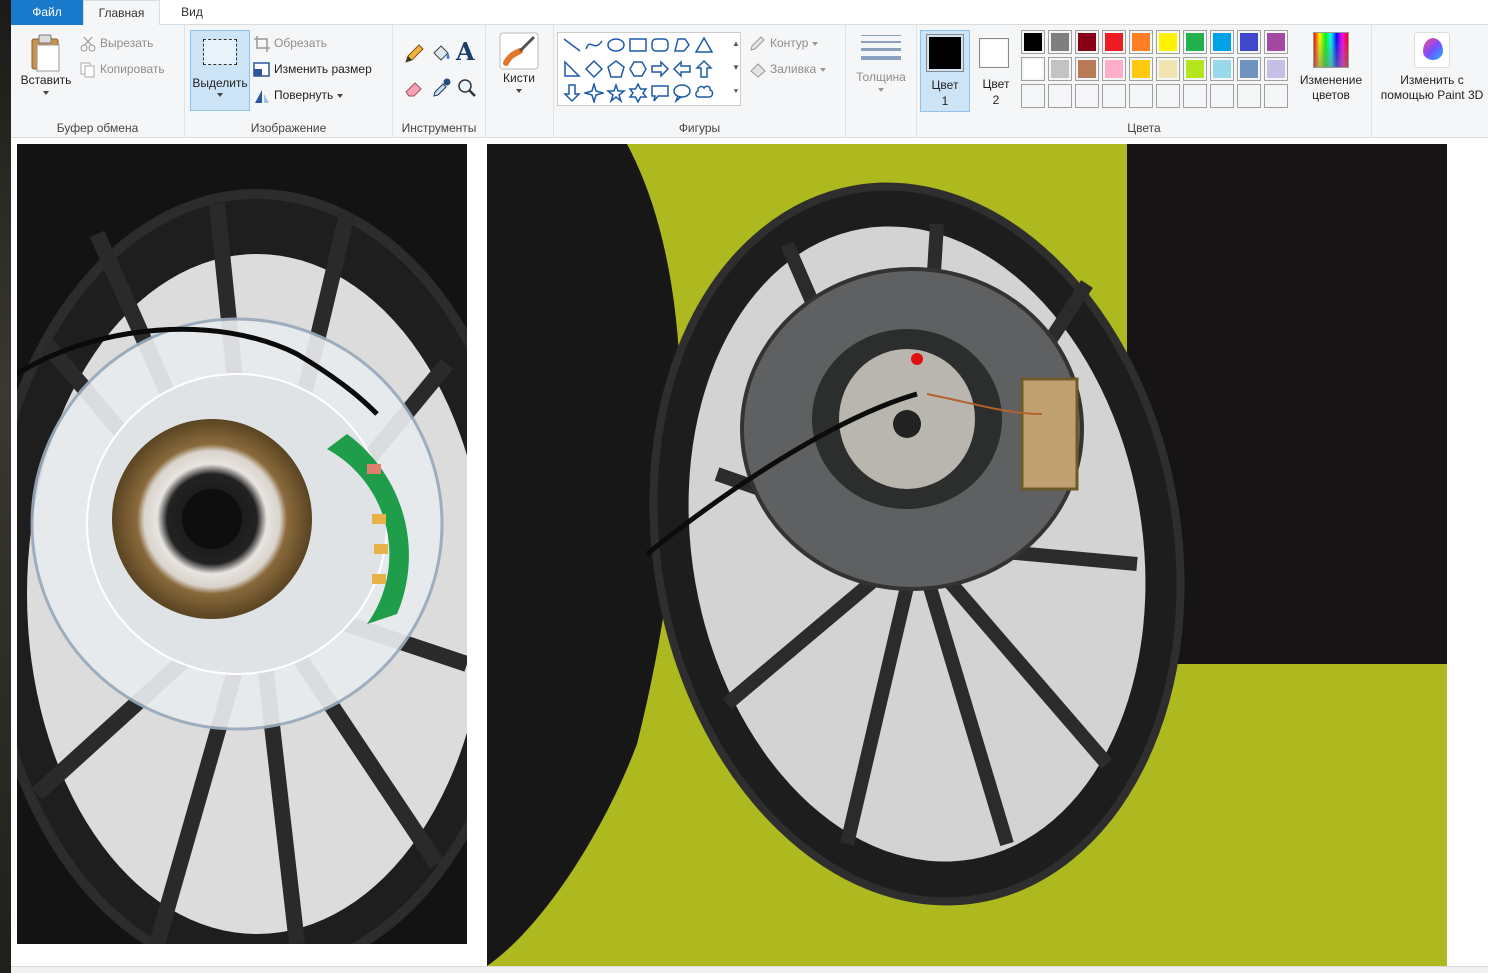 Image resolution: width=1488 pixels, height=973 pixels. I want to click on cloud-callout-shape-icon, so click(704, 93).